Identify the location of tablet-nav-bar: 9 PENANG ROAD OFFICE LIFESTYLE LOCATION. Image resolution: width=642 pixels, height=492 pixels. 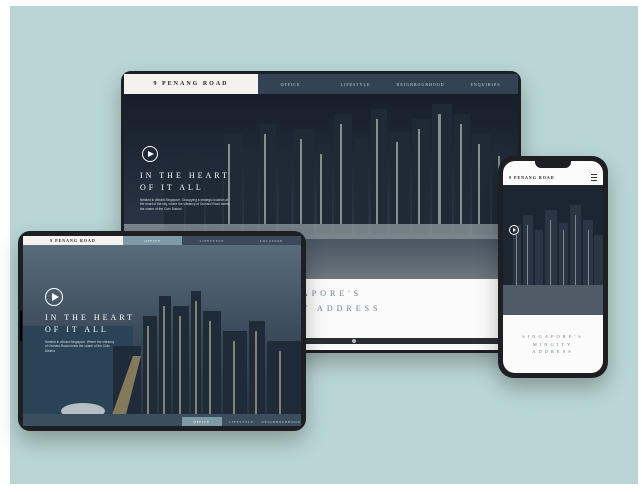
(162, 240).